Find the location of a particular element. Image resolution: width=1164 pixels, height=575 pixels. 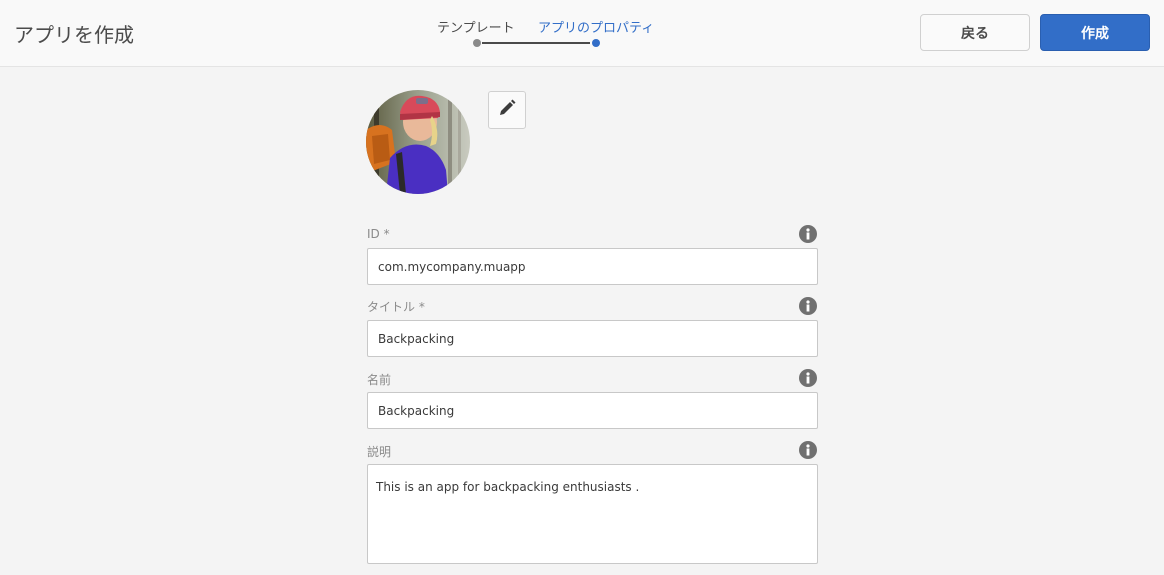

id-info-icon is located at coordinates (808, 234).